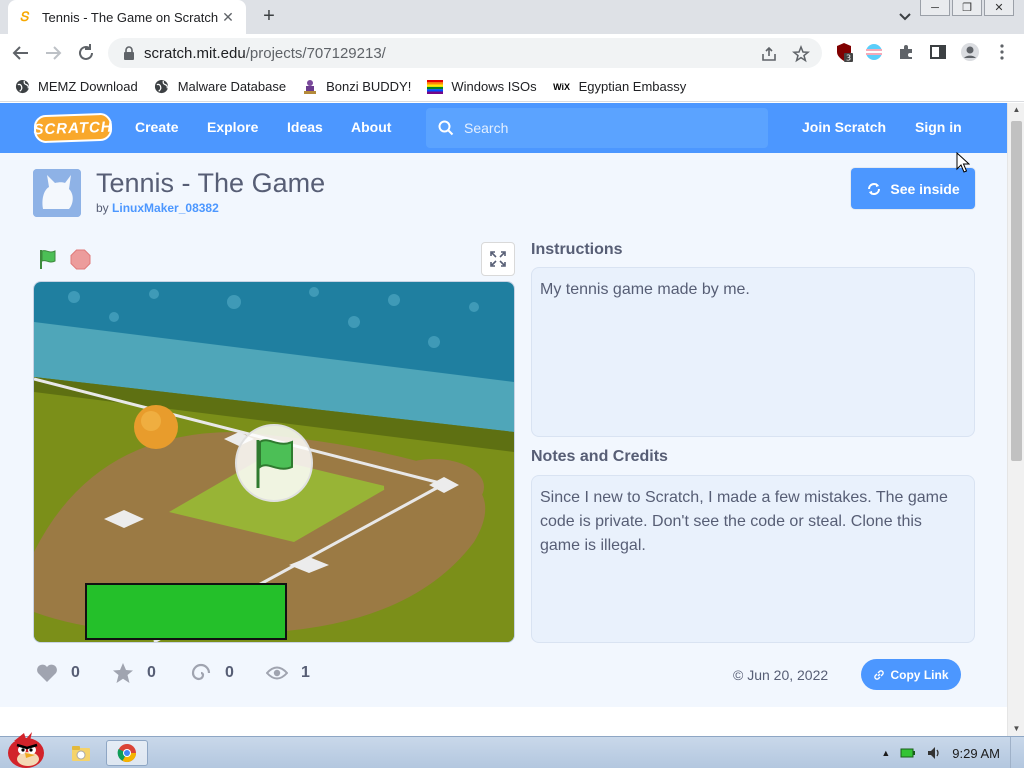  I want to click on minimize-button: ─, so click(935, 8).